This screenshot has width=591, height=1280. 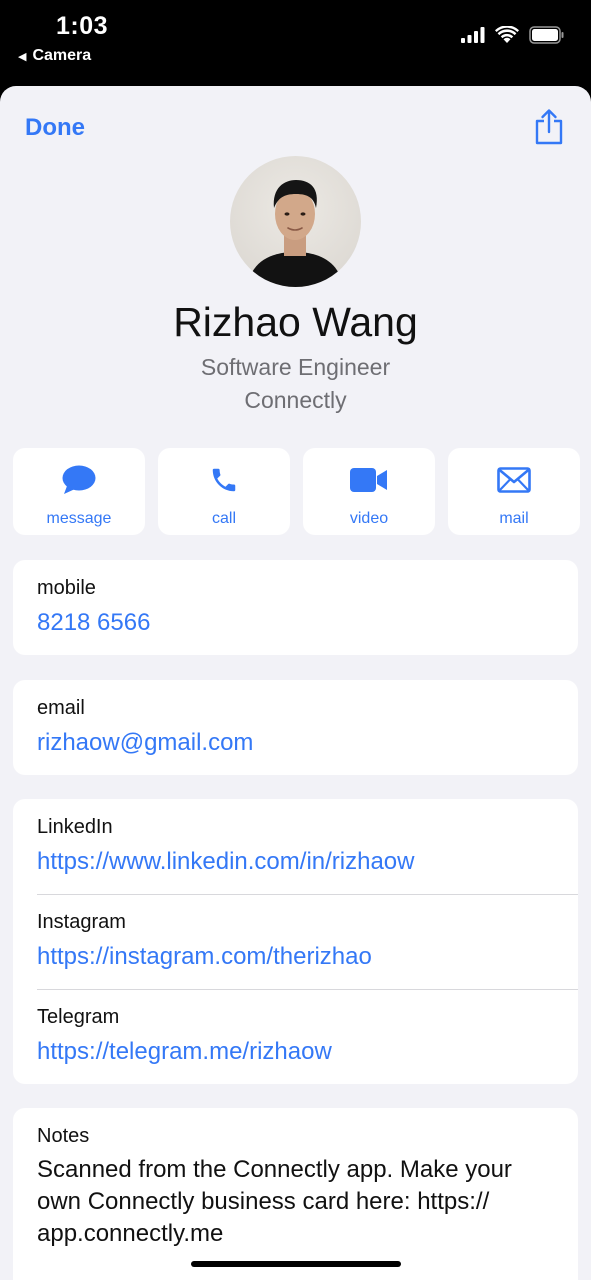 What do you see at coordinates (295, 233) in the screenshot?
I see `avatar-person-icon` at bounding box center [295, 233].